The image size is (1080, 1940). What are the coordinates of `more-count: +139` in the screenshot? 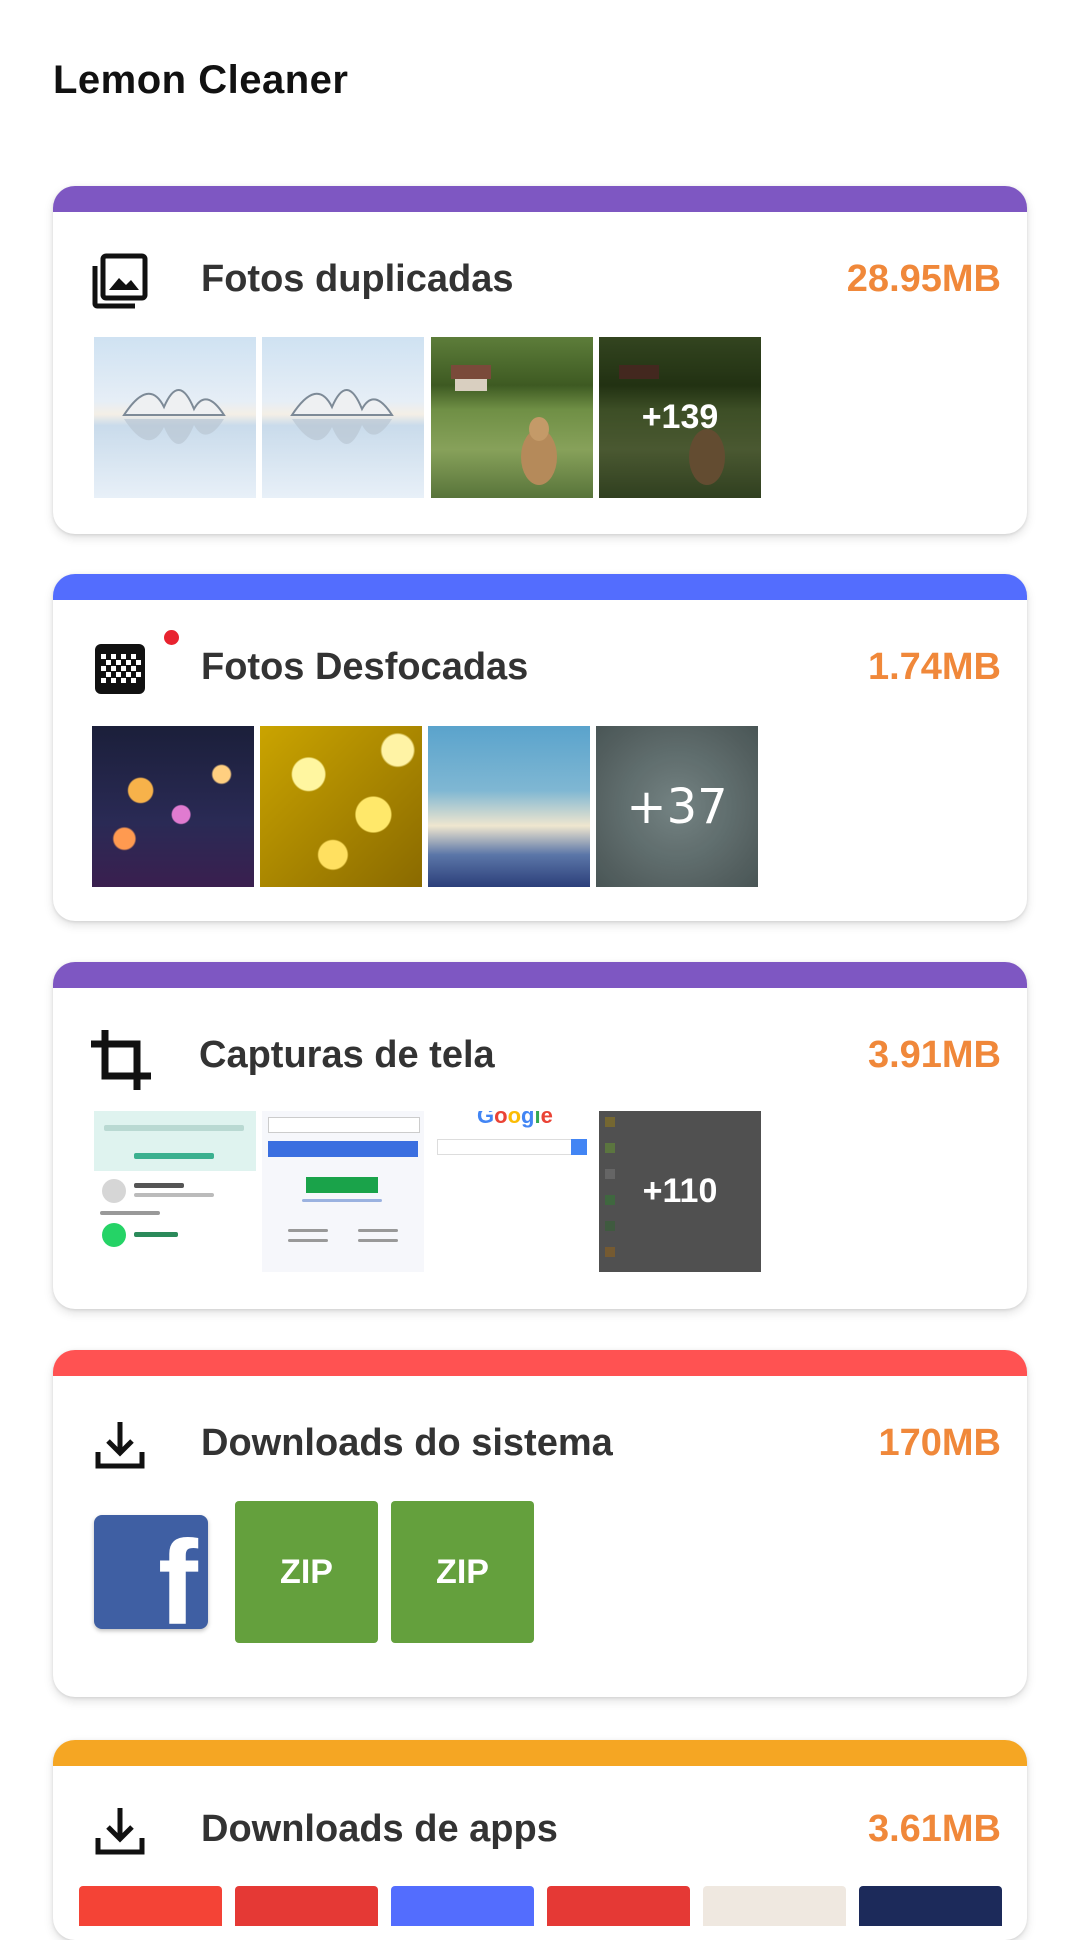 It's located at (680, 417).